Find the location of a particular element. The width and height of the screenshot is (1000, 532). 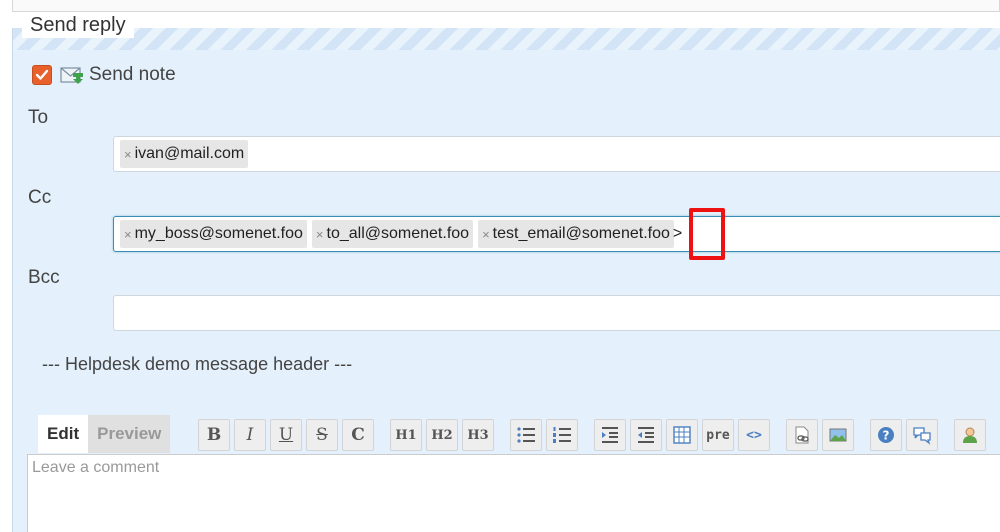

indent-button is located at coordinates (610, 435).